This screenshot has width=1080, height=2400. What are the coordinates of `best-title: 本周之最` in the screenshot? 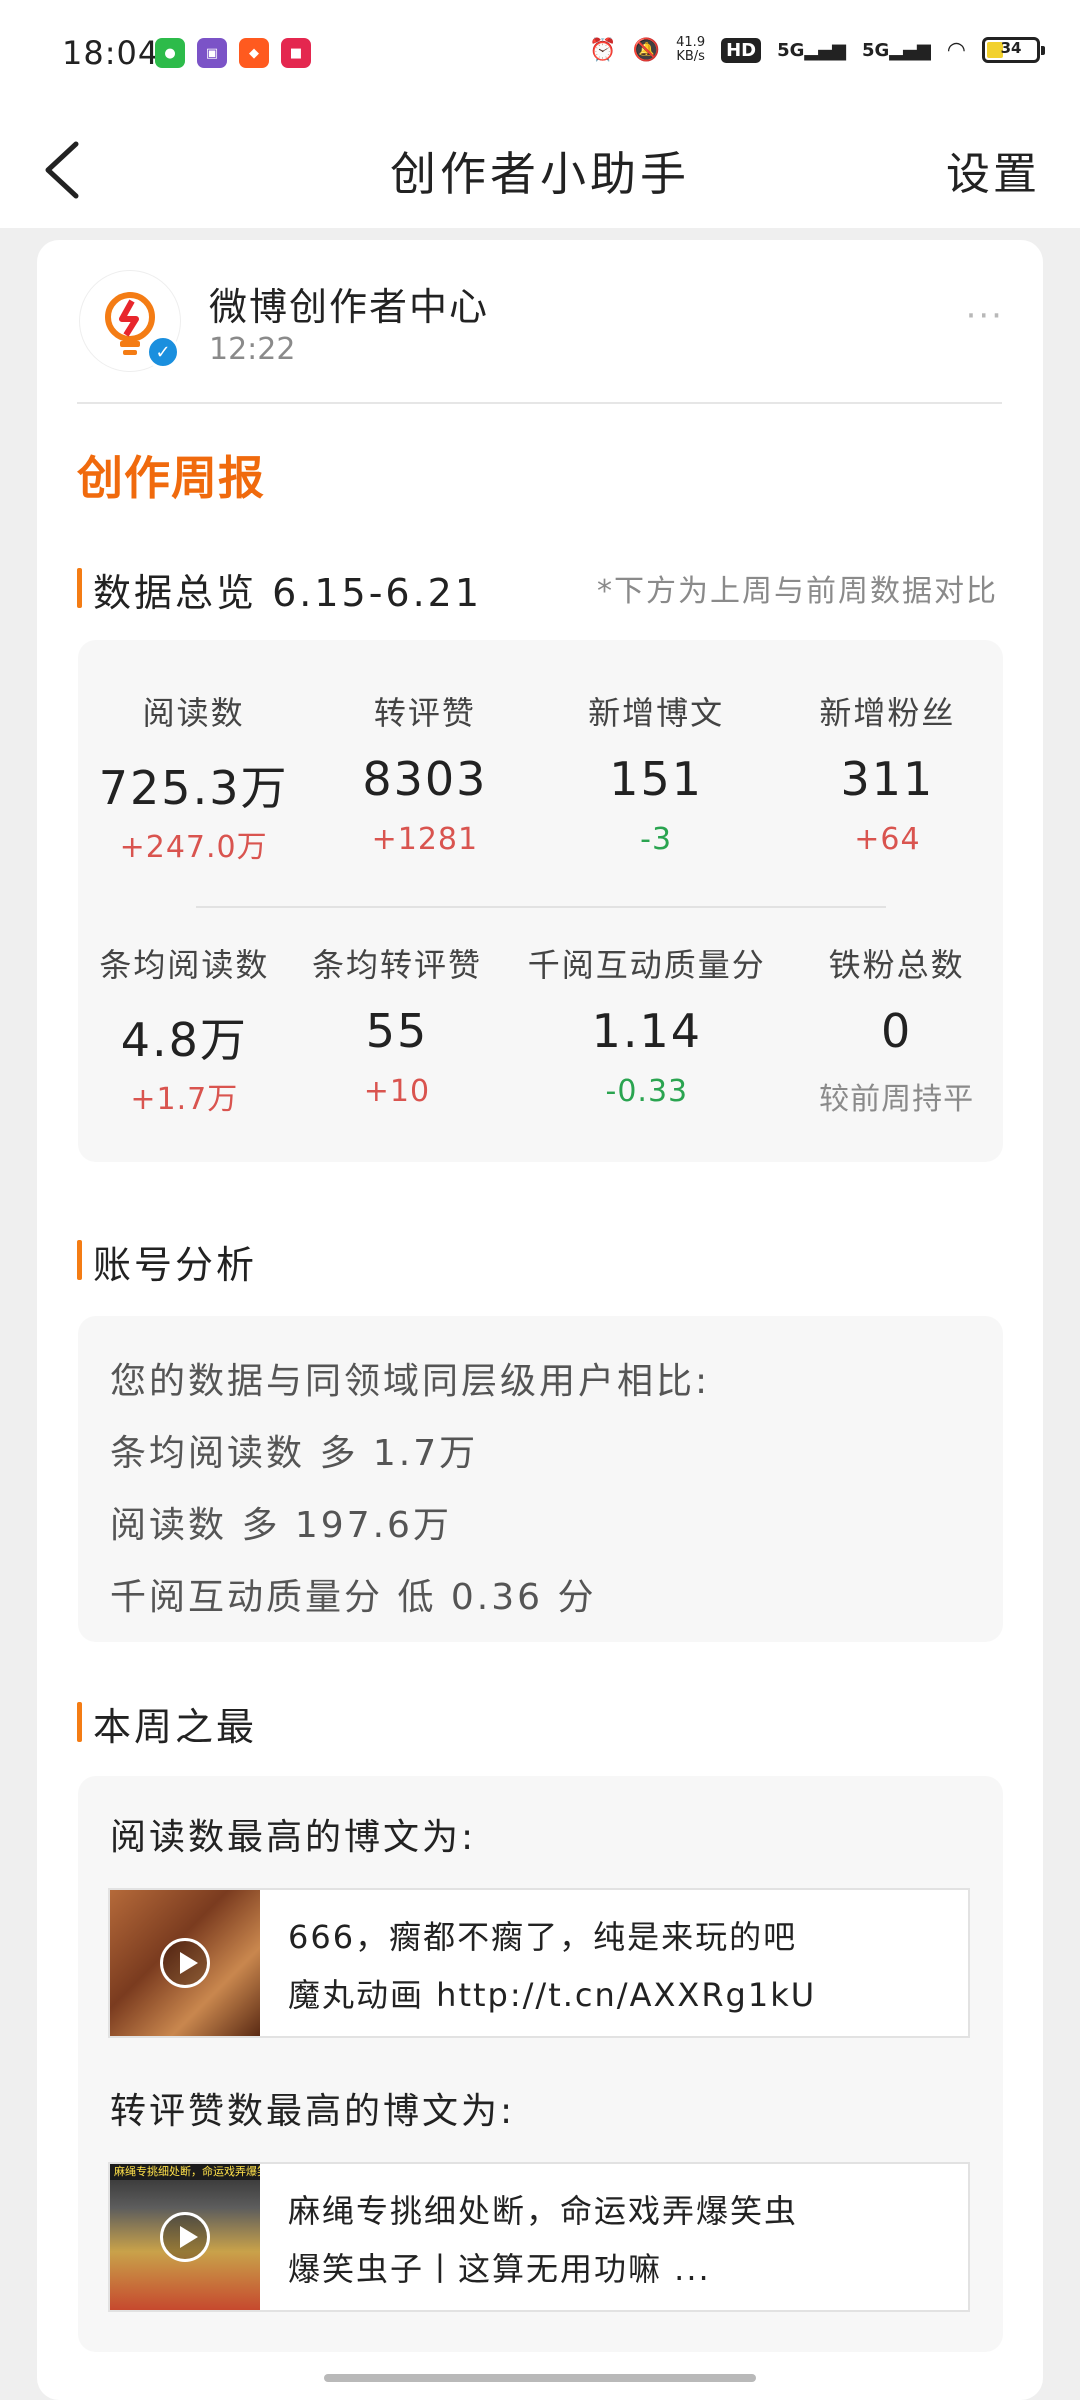 It's located at (175, 1727).